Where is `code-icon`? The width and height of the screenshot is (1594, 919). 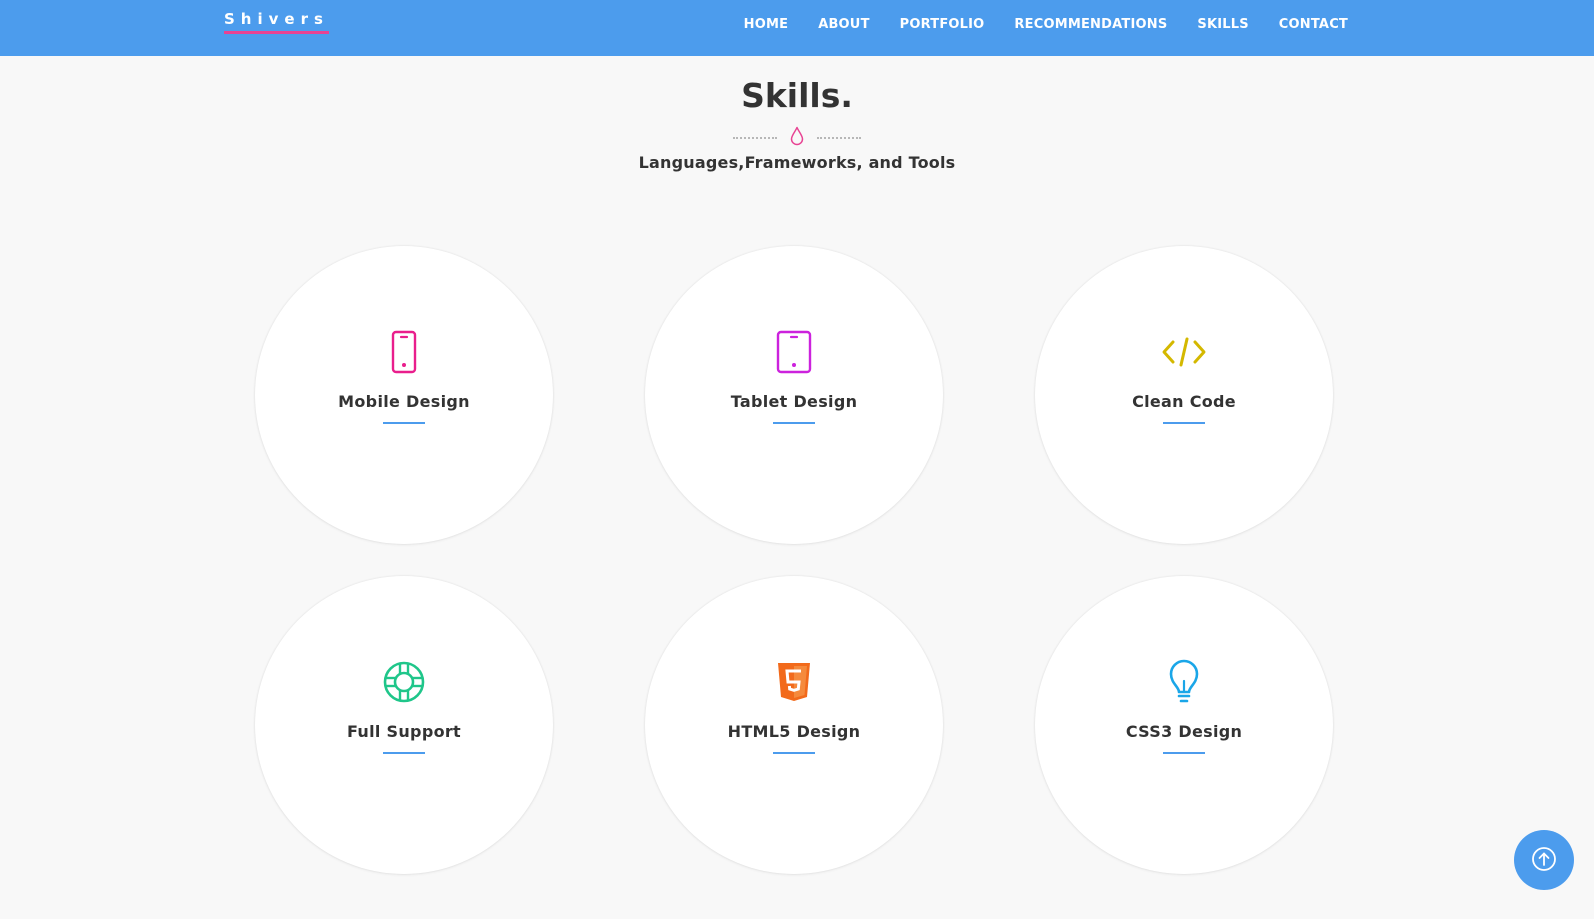 code-icon is located at coordinates (1184, 352).